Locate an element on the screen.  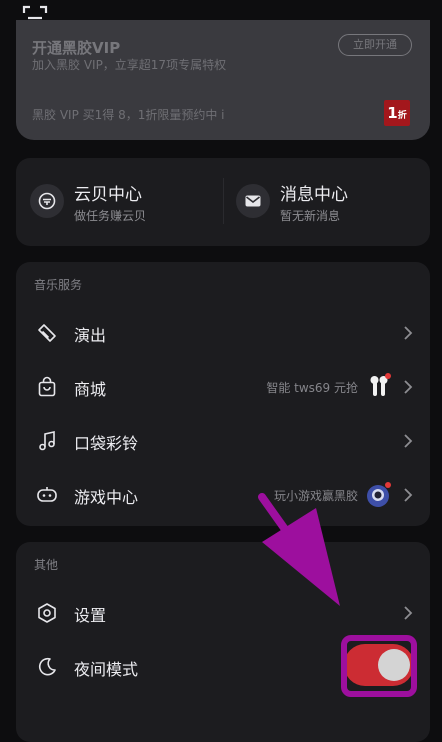
cloud-coin-title: 云贝中心 is located at coordinates (108, 195).